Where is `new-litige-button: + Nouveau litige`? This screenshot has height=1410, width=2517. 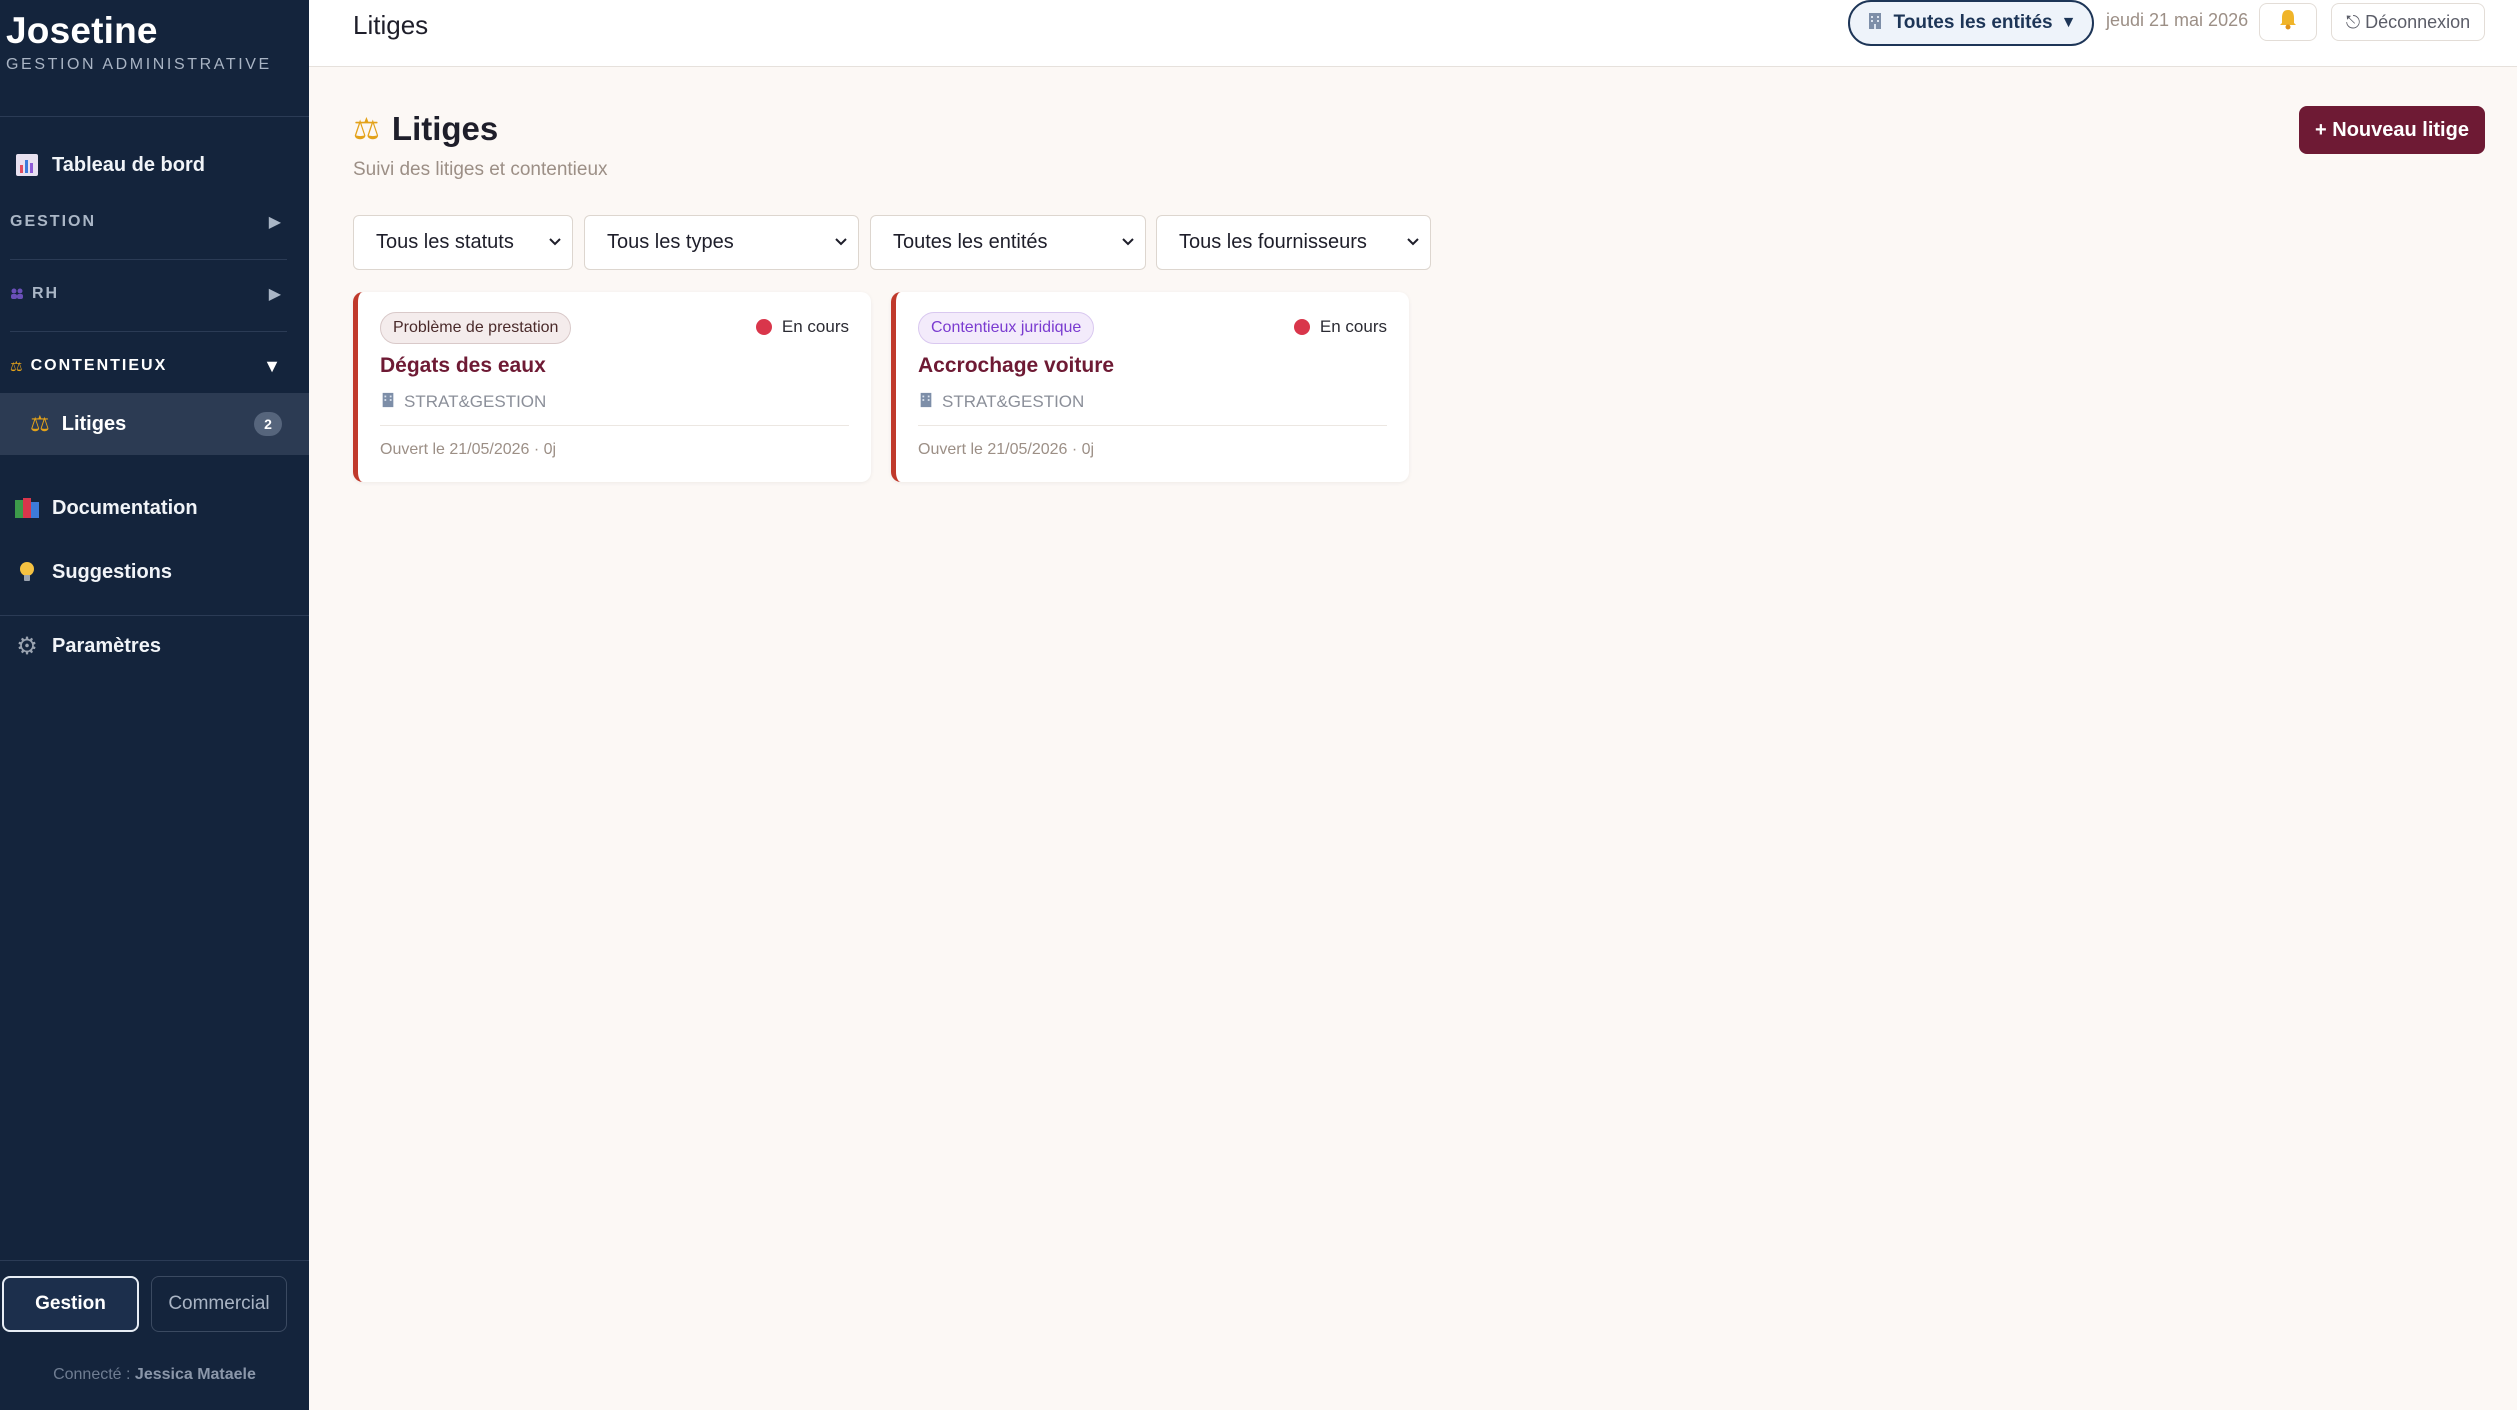
new-litige-button: + Nouveau litige is located at coordinates (2392, 130).